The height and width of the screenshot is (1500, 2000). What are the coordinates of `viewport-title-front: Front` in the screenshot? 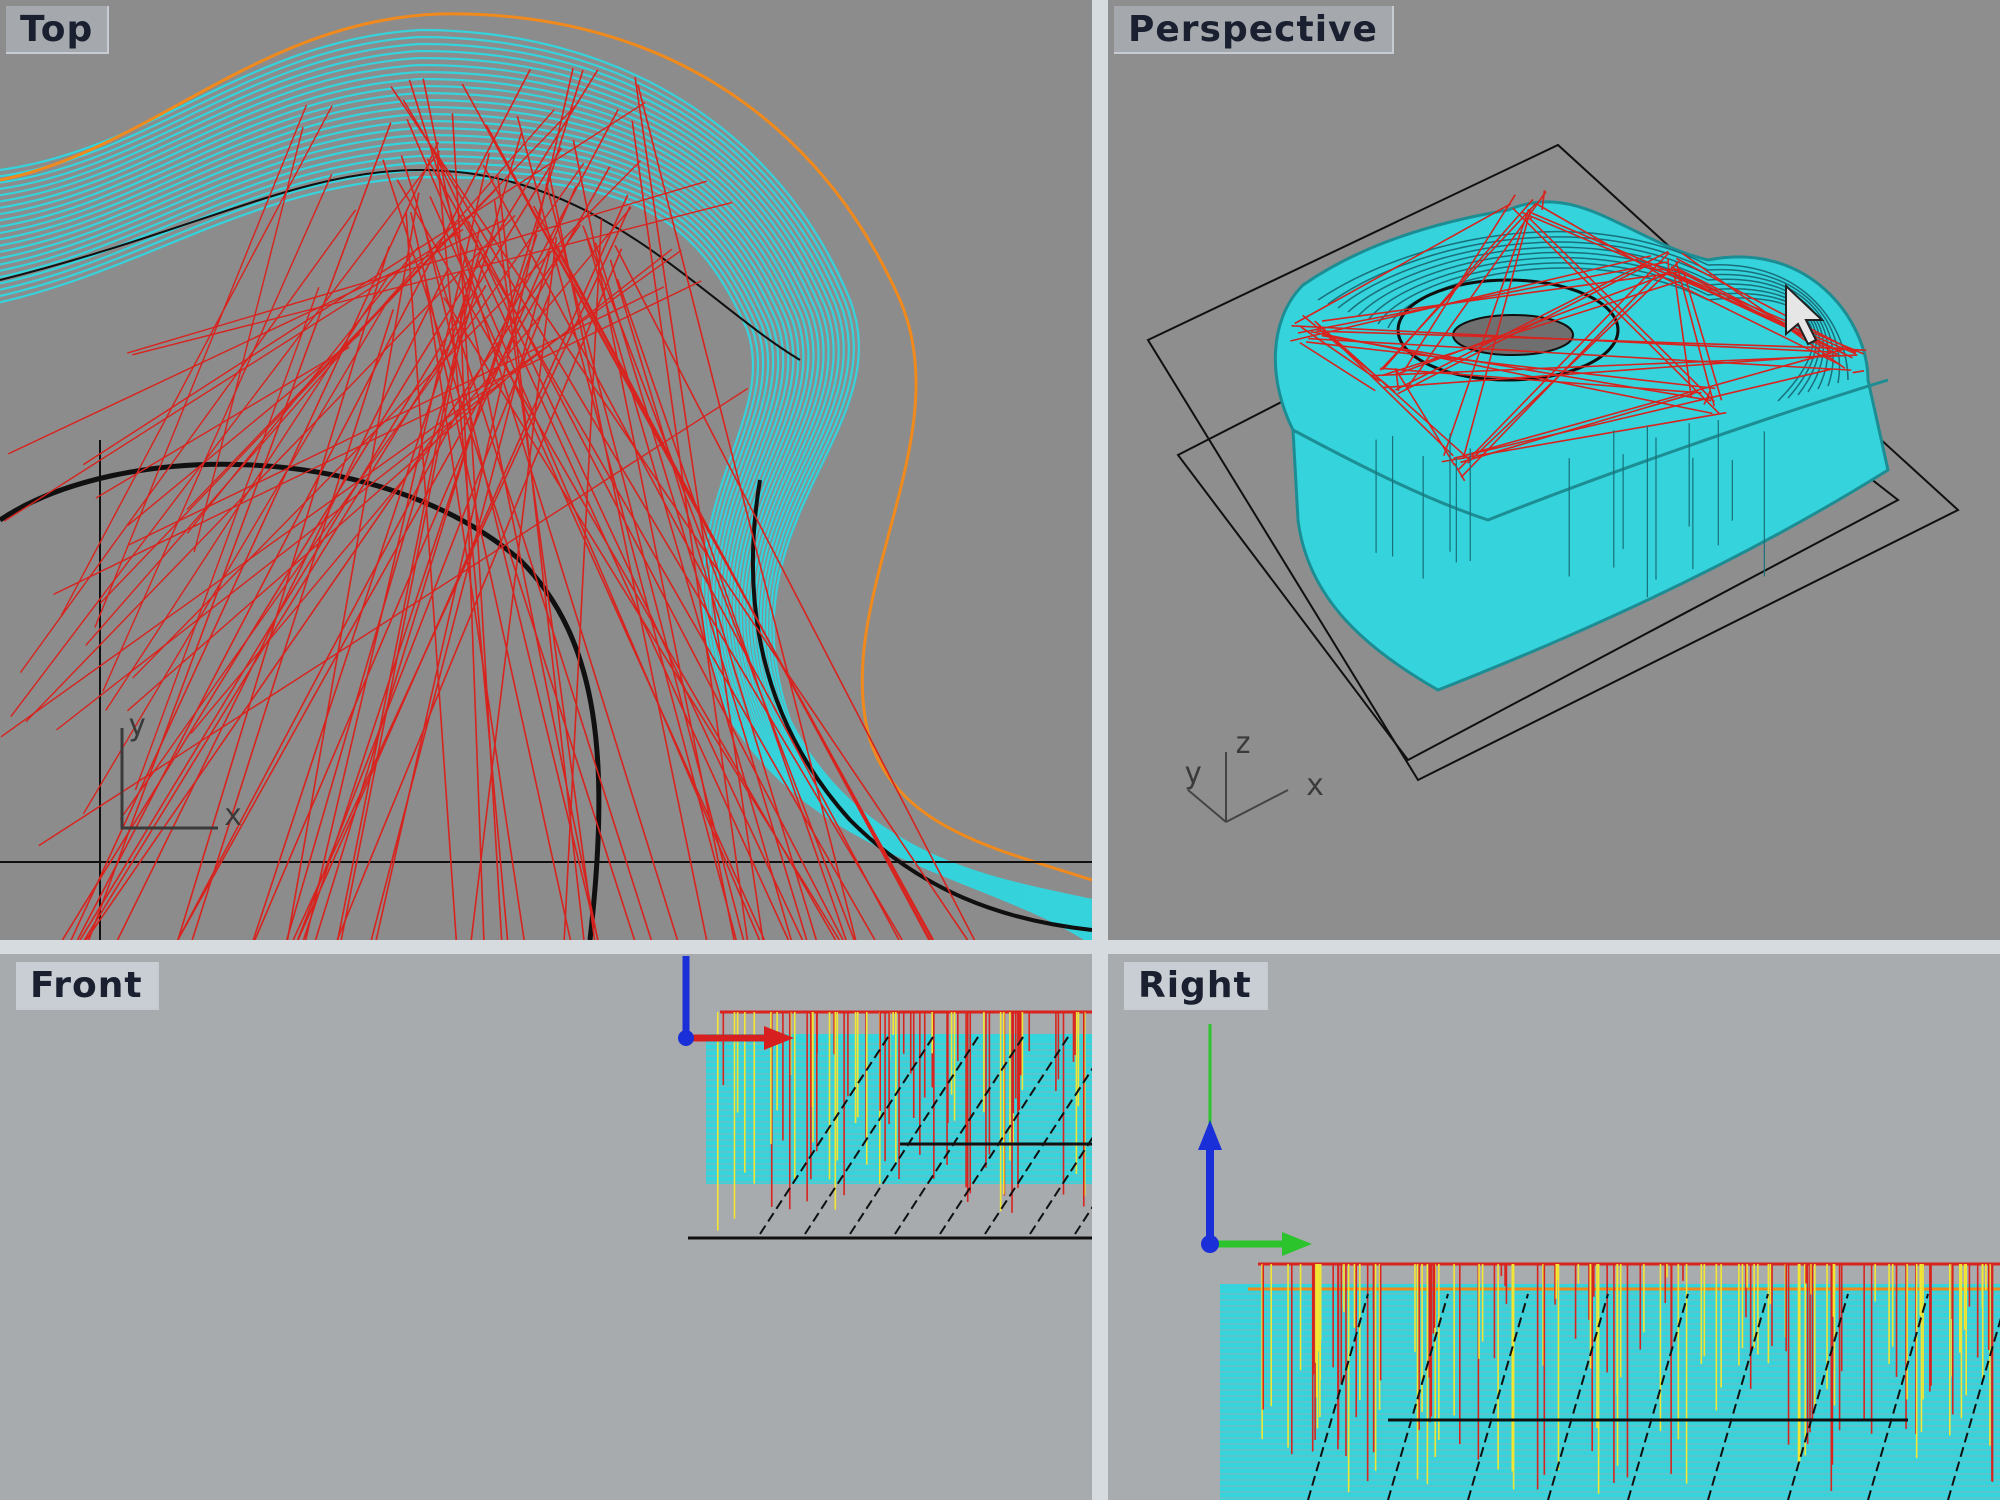 It's located at (87, 986).